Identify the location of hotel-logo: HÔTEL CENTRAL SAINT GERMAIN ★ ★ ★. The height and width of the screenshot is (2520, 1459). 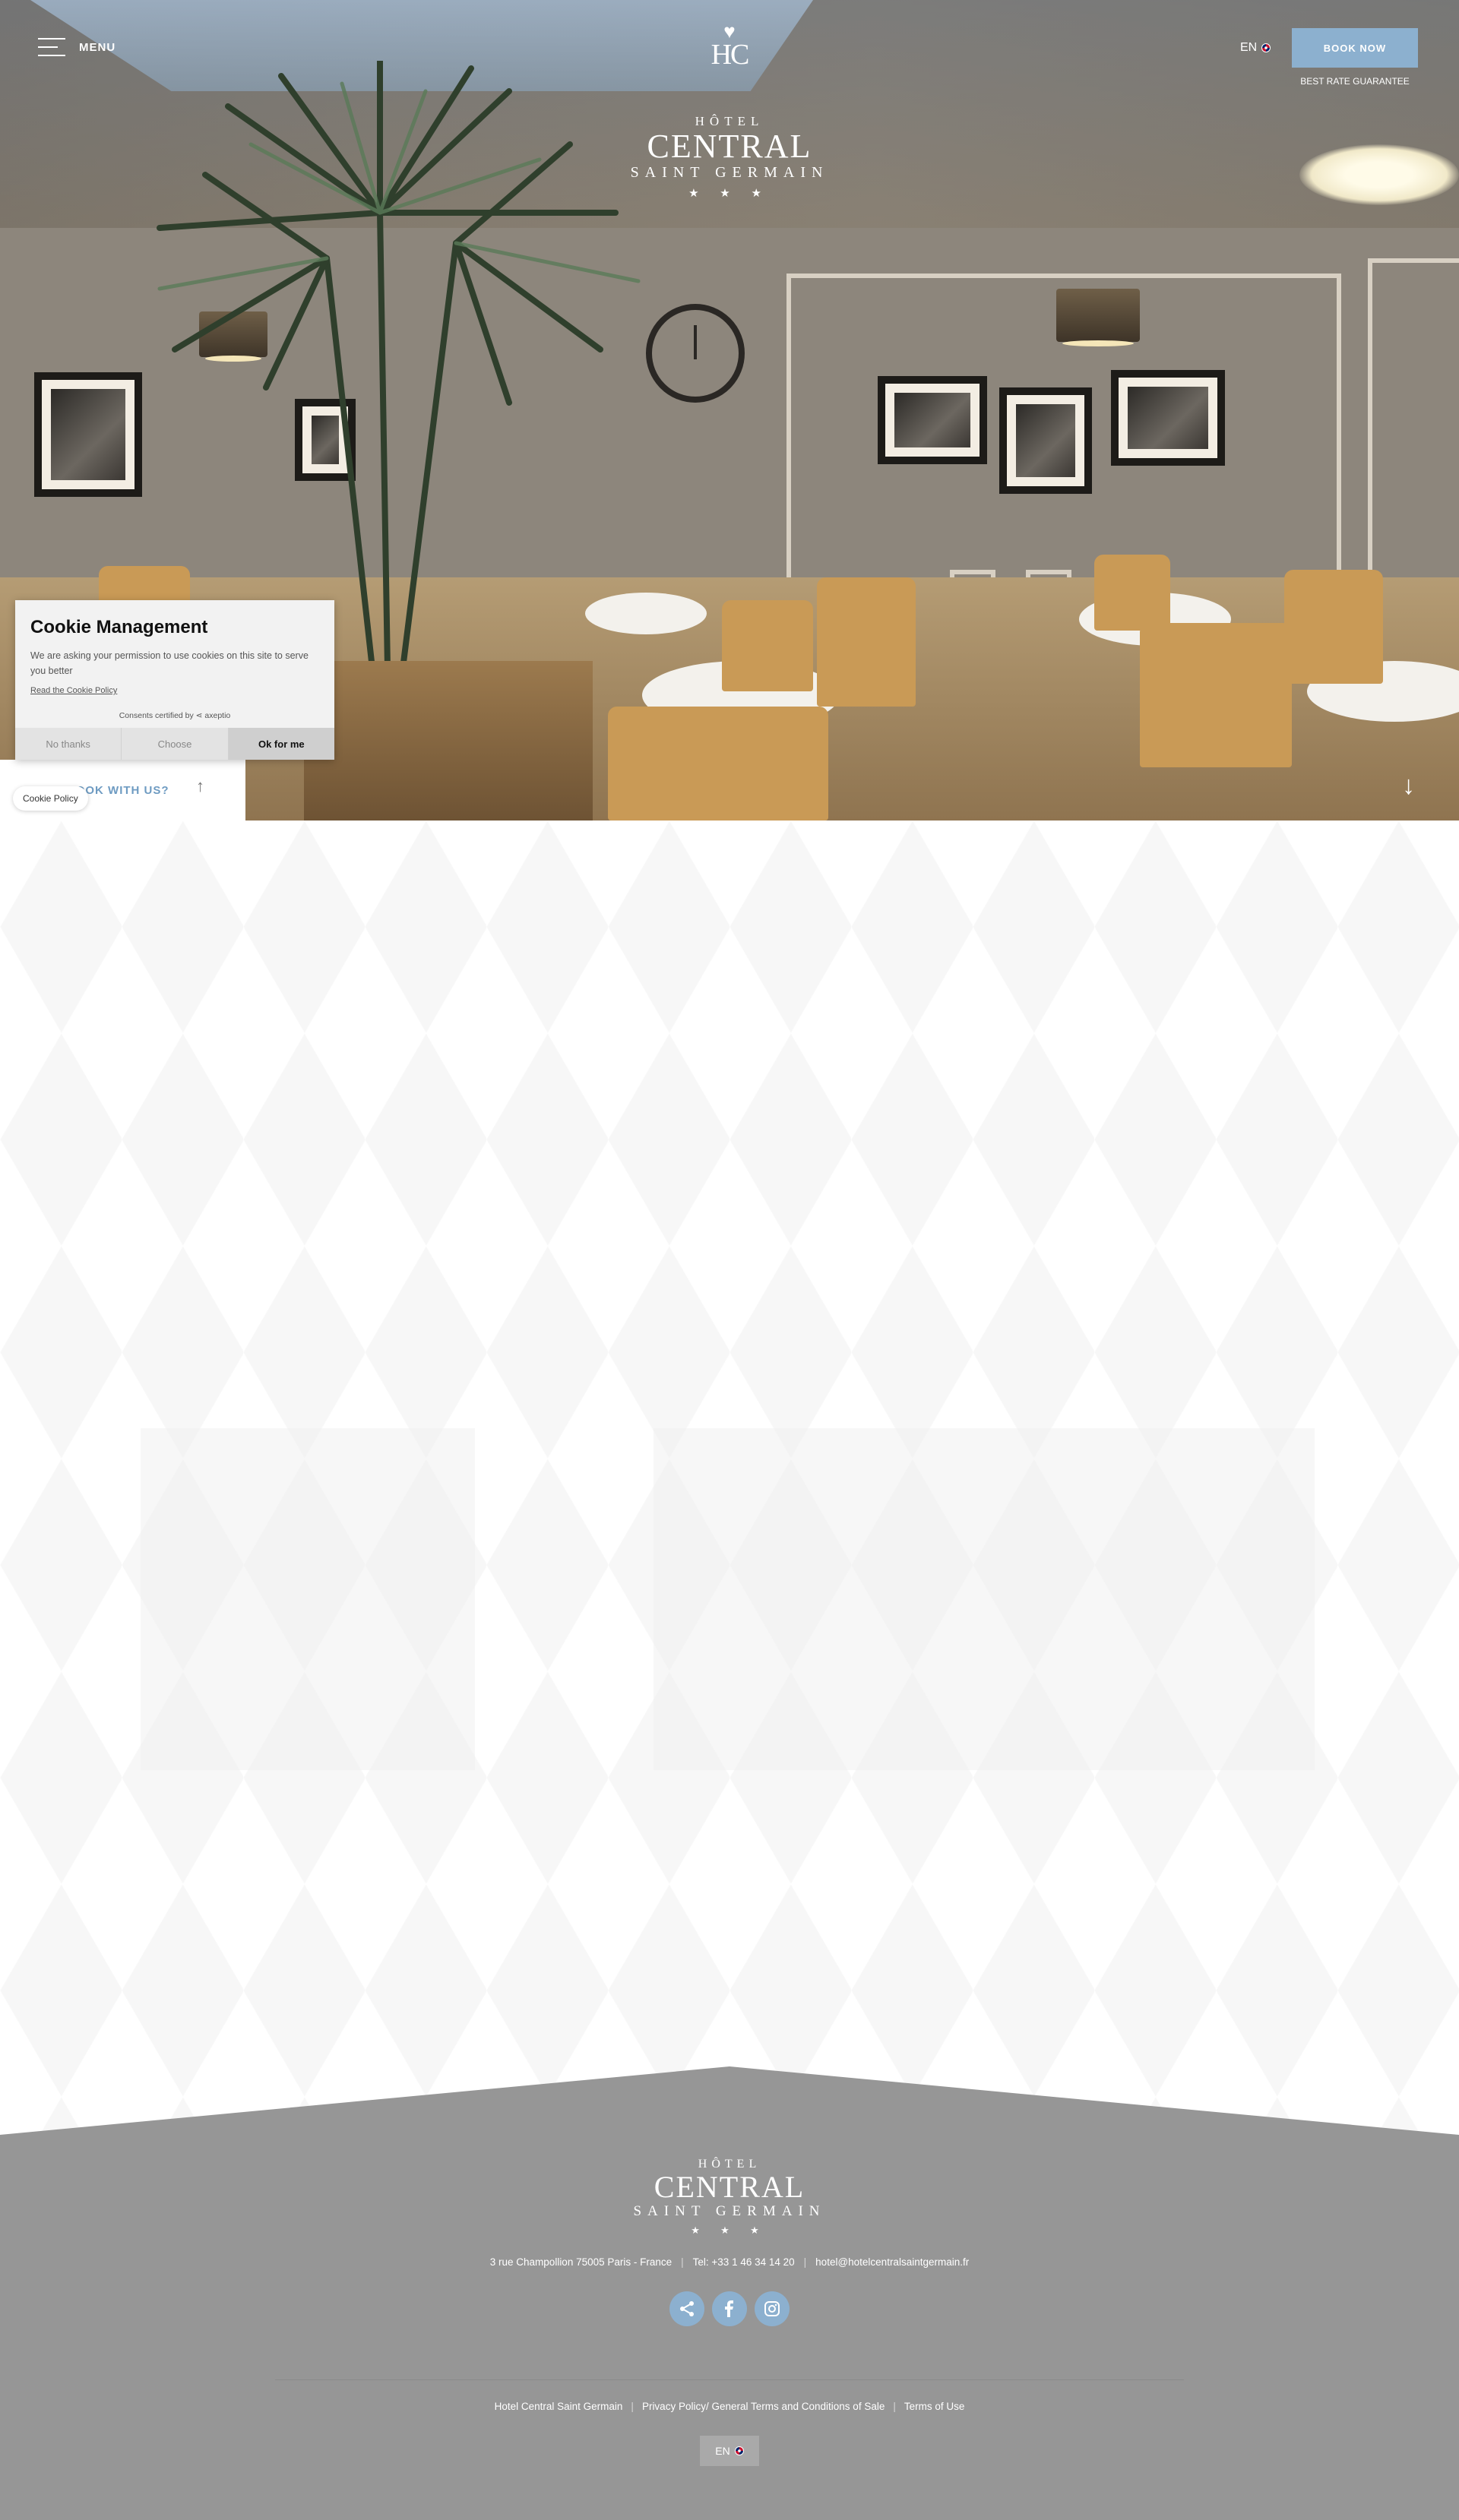
(729, 157).